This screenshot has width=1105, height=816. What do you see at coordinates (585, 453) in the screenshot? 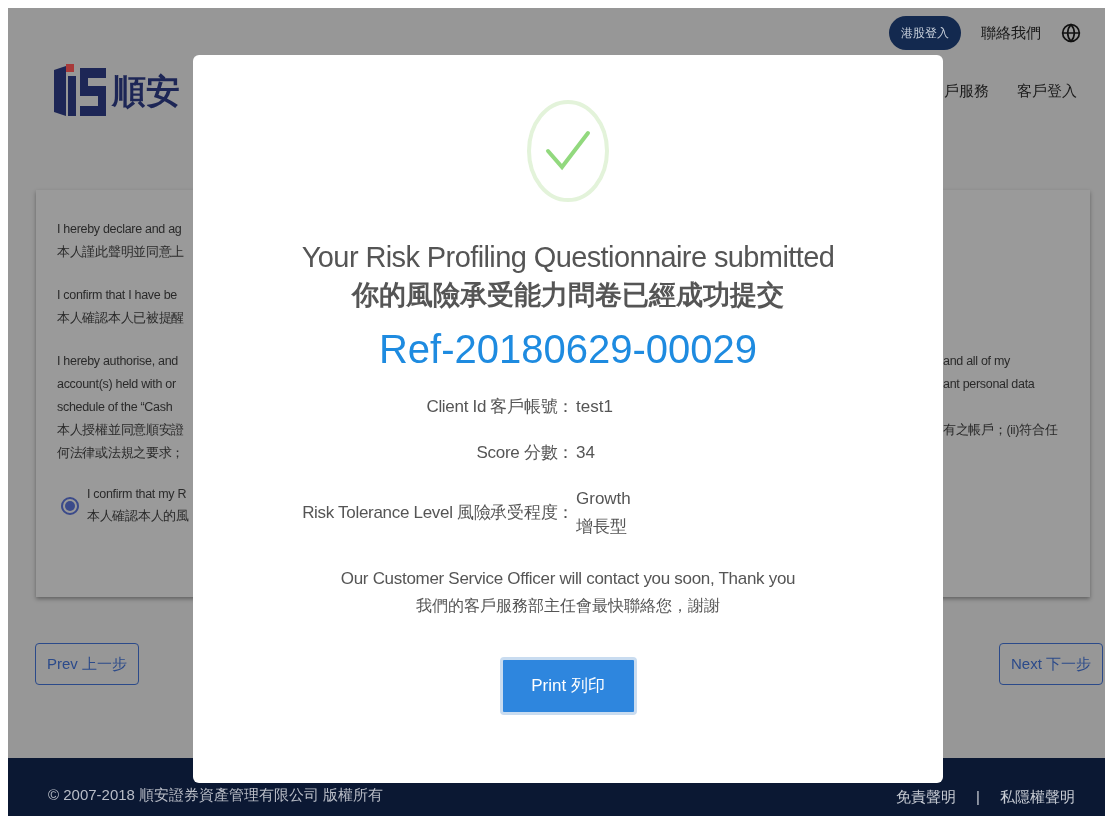
I see `field-value: 34` at bounding box center [585, 453].